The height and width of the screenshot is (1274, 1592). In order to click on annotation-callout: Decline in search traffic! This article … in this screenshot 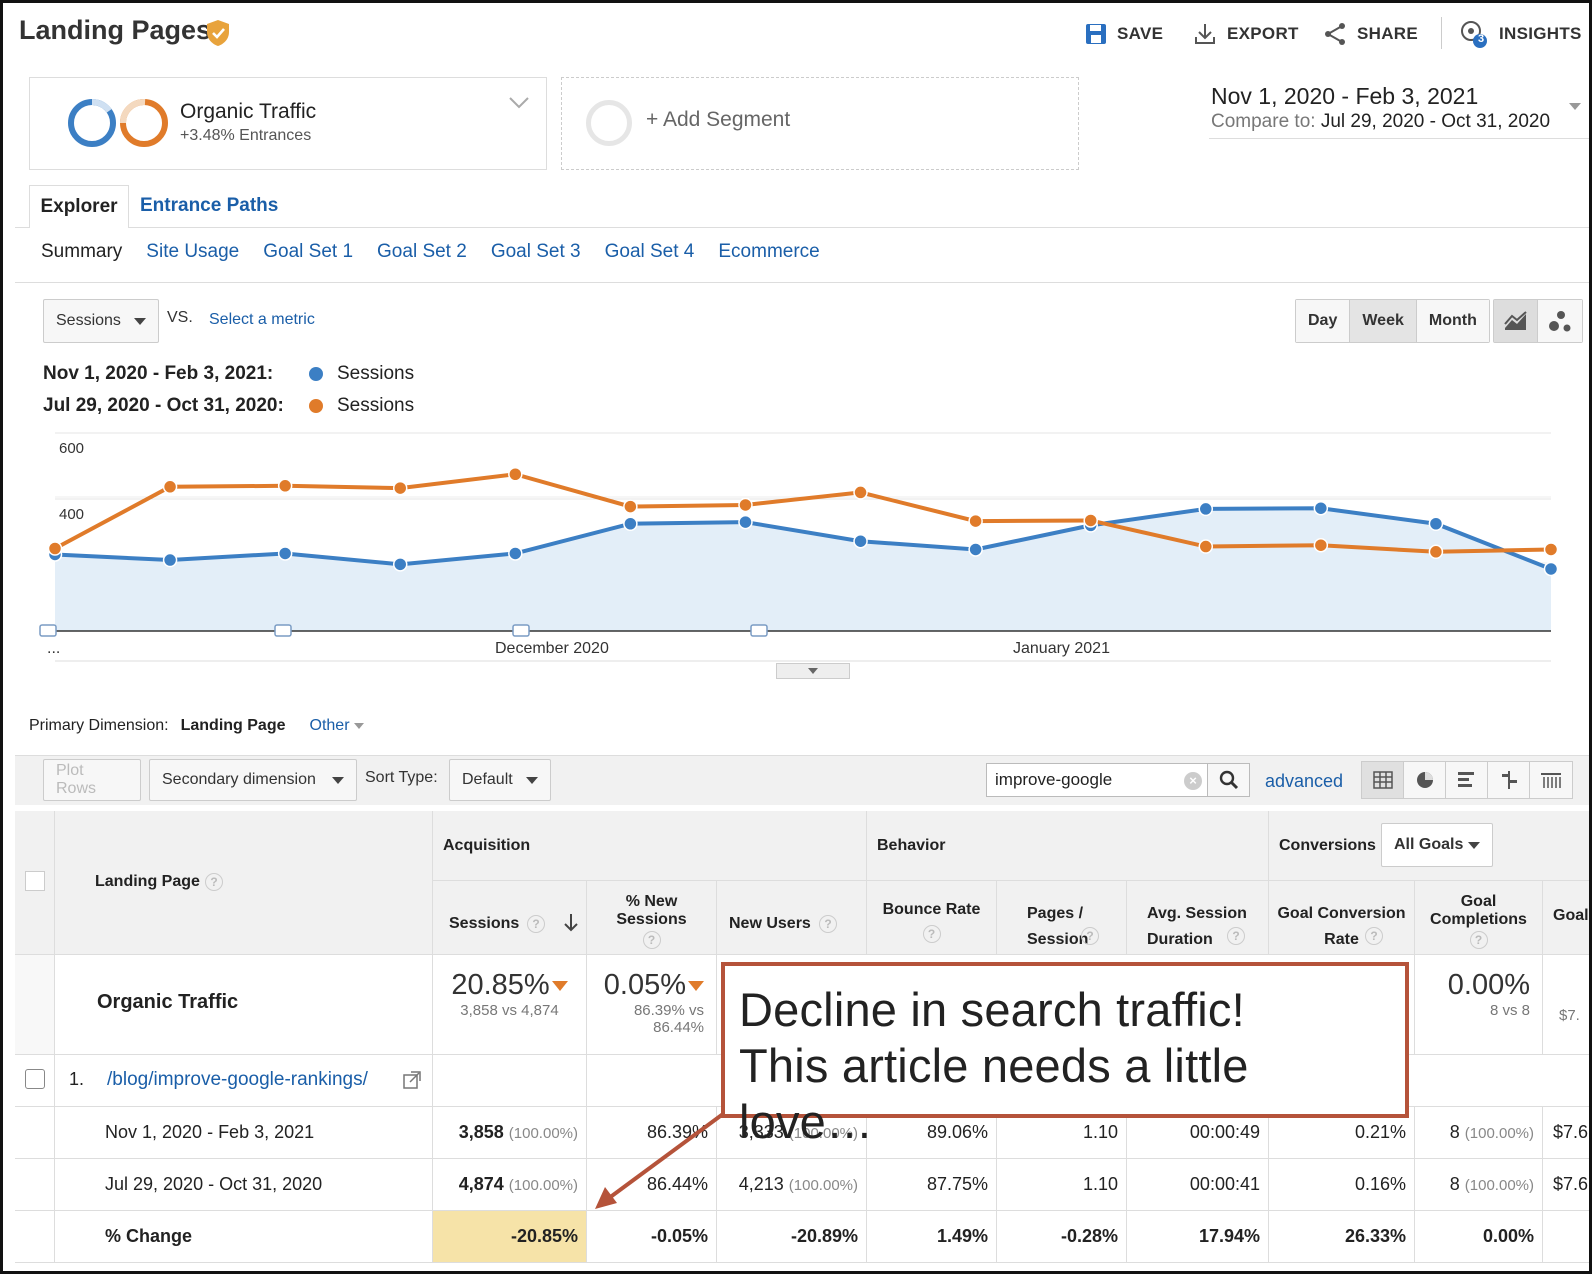, I will do `click(1065, 1055)`.